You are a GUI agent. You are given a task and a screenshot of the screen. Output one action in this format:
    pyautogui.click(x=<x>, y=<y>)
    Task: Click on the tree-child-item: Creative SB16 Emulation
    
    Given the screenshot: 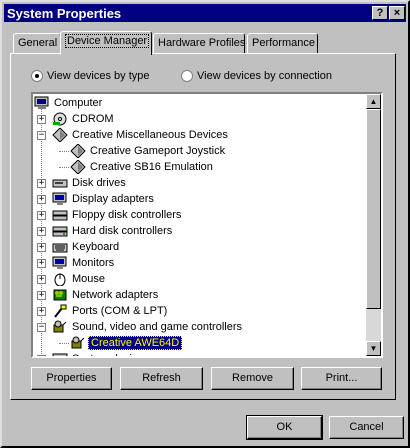 What is the action you would take?
    pyautogui.click(x=142, y=167)
    